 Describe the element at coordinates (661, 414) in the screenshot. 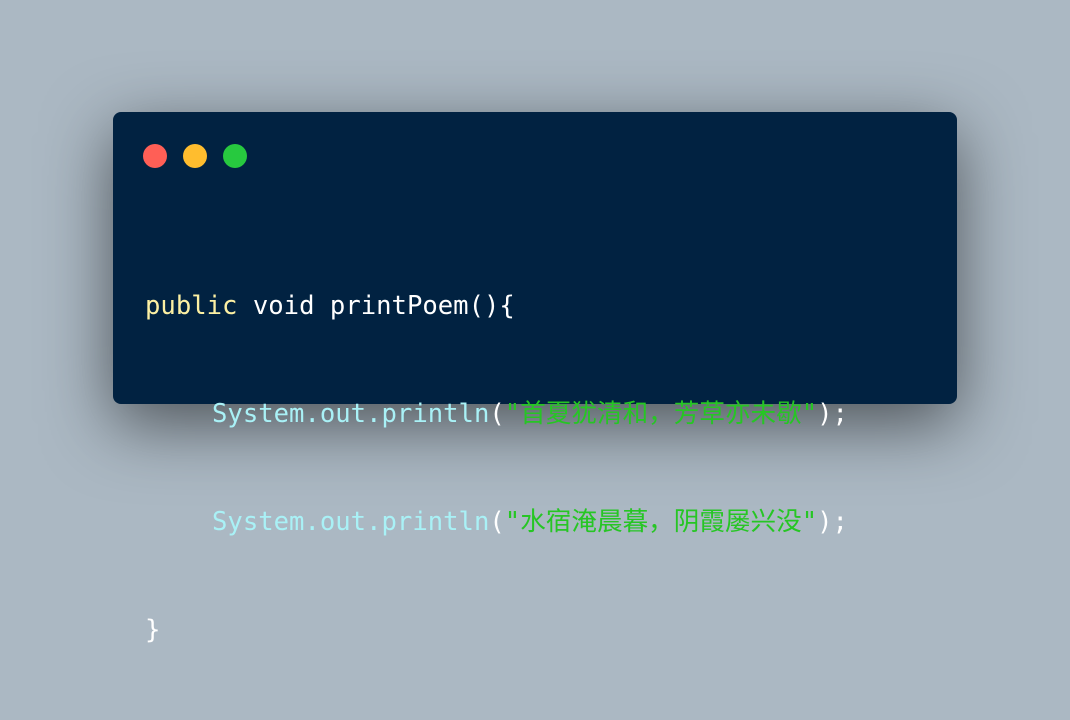

I see `string-literal: "首夏犹清和，芳草亦未歇"` at that location.